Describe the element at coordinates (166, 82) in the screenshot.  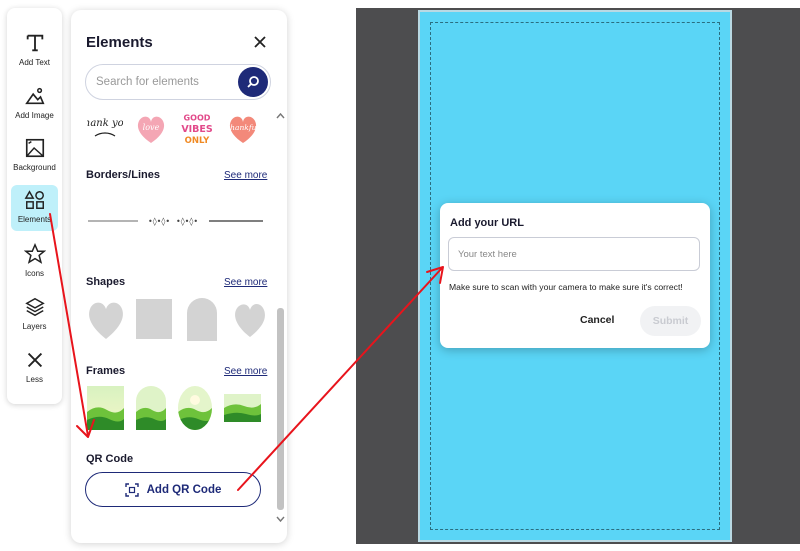
I see `search-input` at that location.